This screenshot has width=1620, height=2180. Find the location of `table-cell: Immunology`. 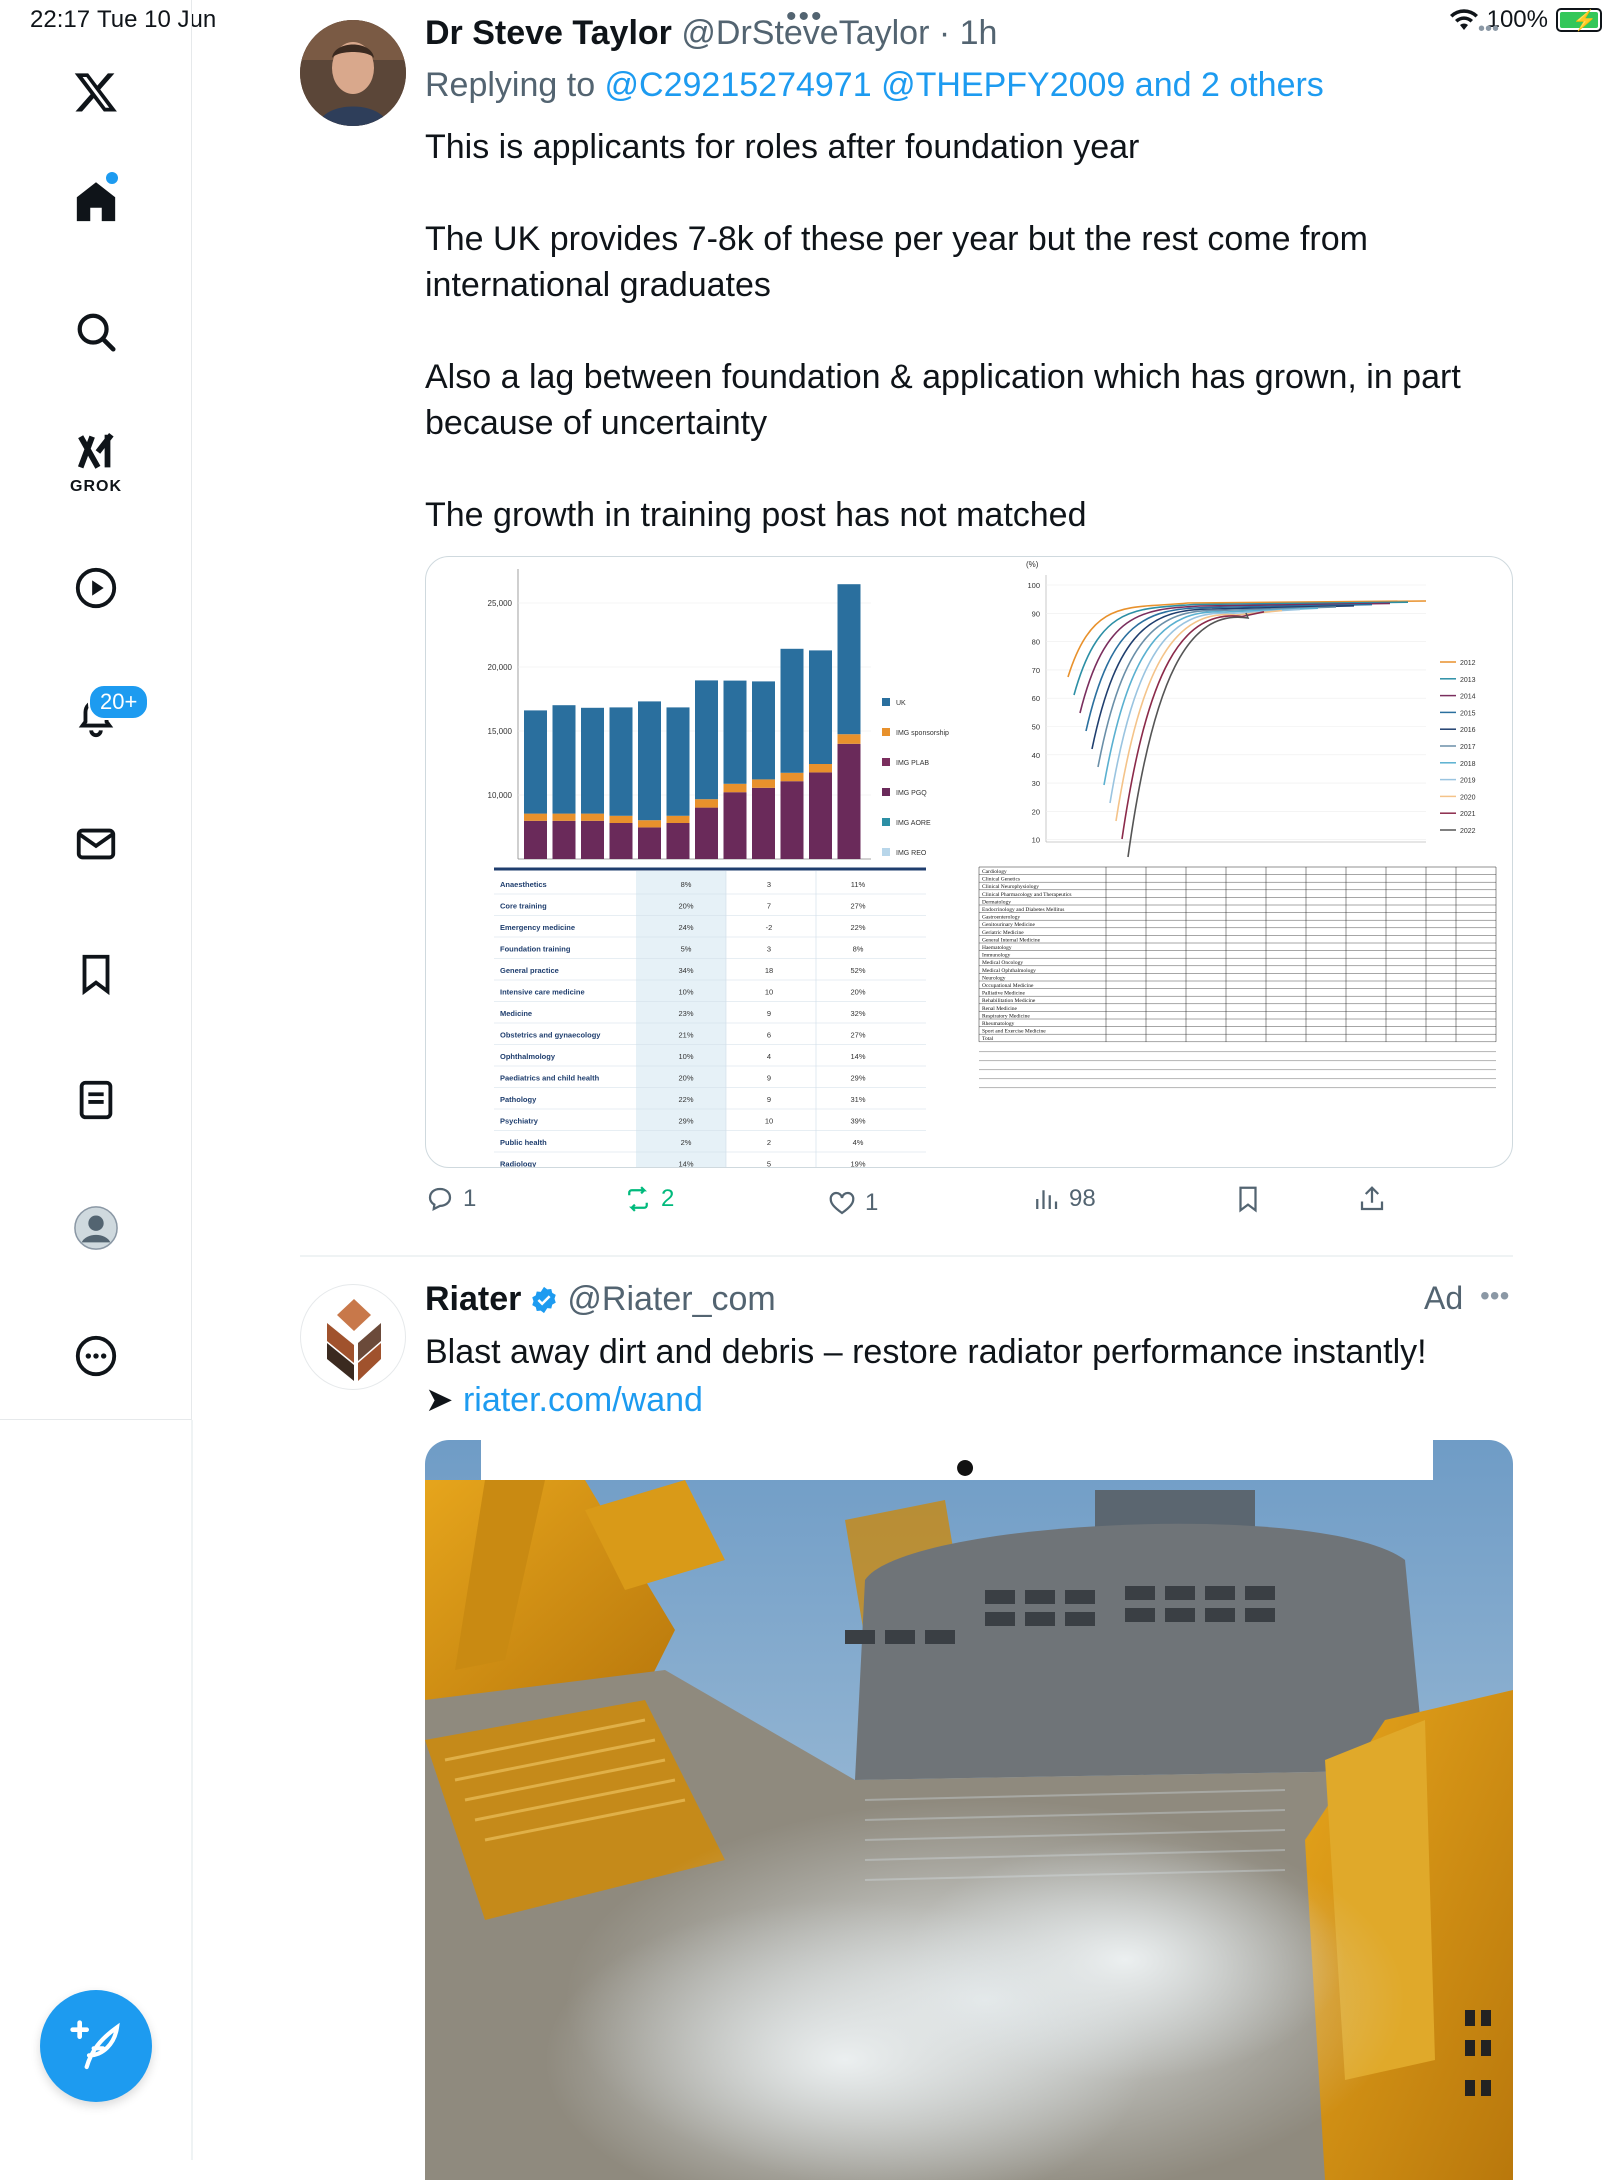

table-cell: Immunology is located at coordinates (996, 956).